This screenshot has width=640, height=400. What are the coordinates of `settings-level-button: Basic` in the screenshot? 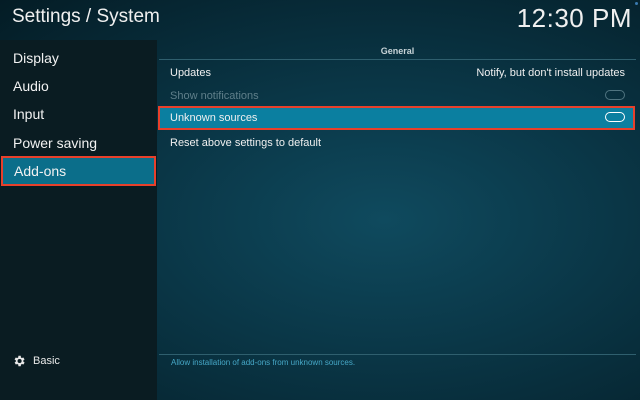 It's located at (36, 361).